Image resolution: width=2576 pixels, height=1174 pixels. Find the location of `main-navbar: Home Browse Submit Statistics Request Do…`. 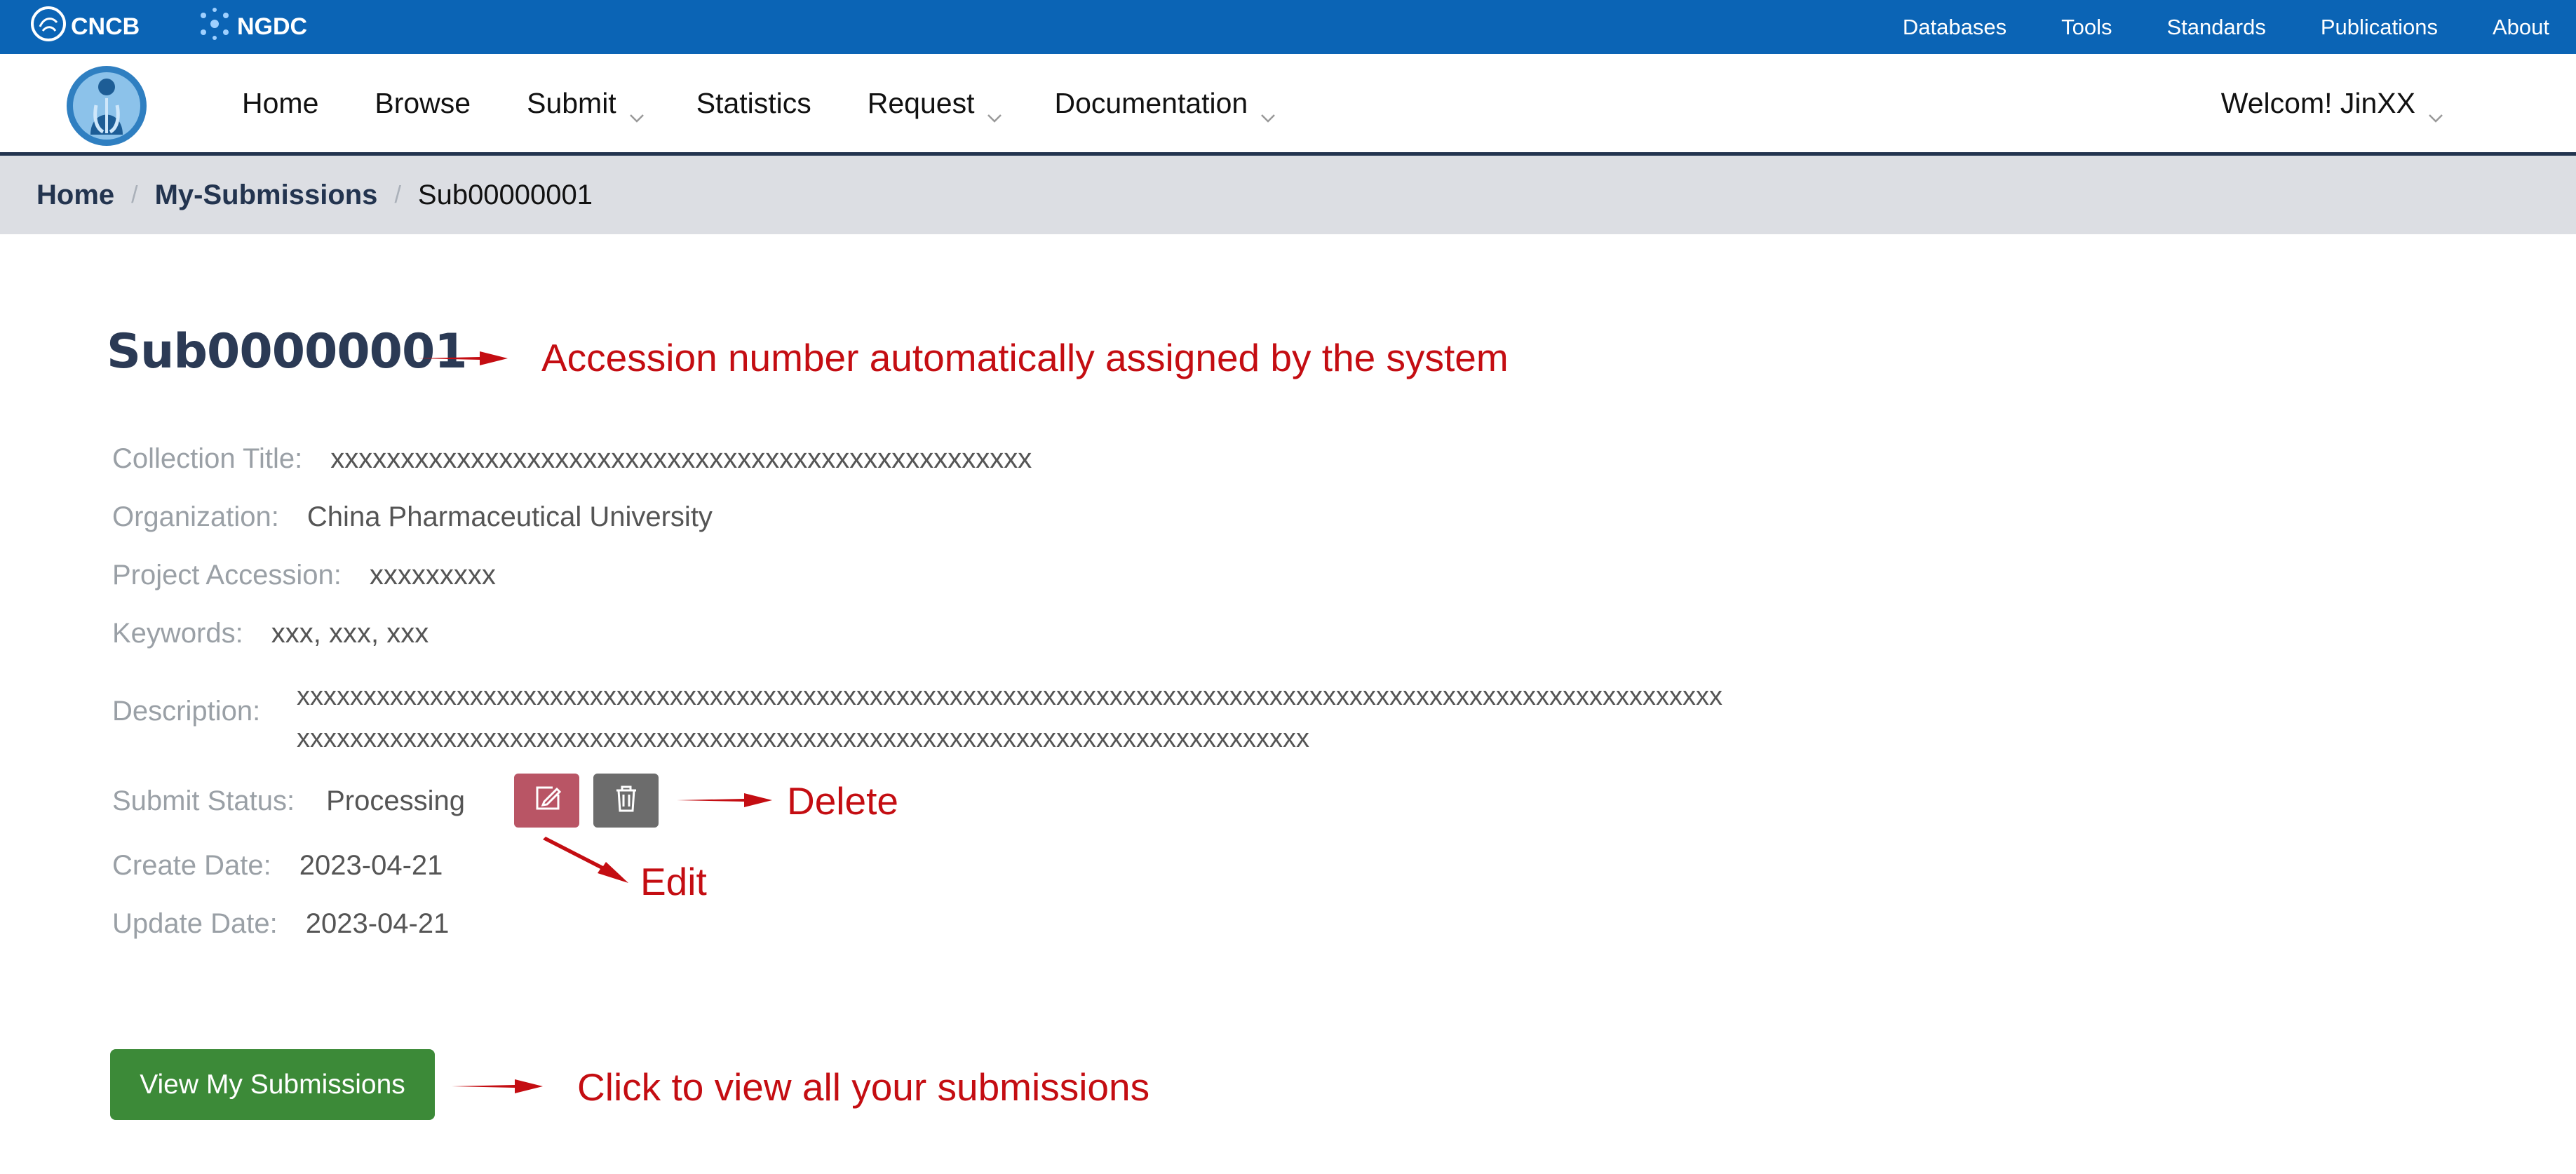

main-navbar: Home Browse Submit Statistics Request Do… is located at coordinates (1288, 105).